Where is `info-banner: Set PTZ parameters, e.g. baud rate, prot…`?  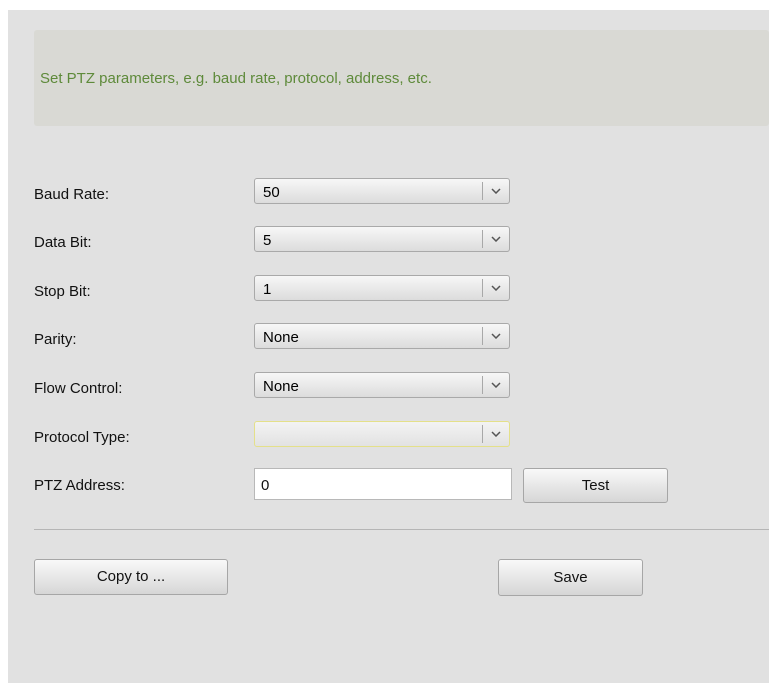 info-banner: Set PTZ parameters, e.g. baud rate, prot… is located at coordinates (401, 78).